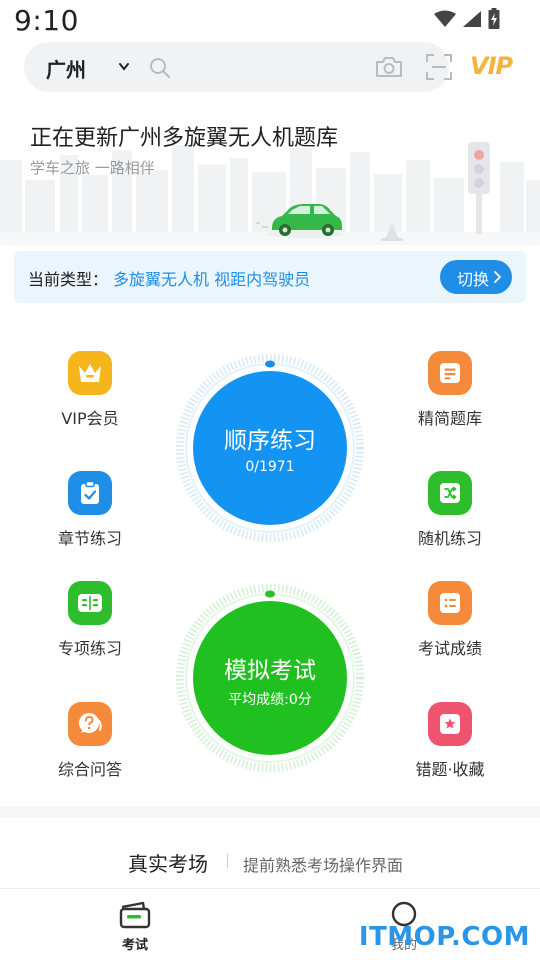 Image resolution: width=540 pixels, height=960 pixels. I want to click on score-list-icon, so click(450, 603).